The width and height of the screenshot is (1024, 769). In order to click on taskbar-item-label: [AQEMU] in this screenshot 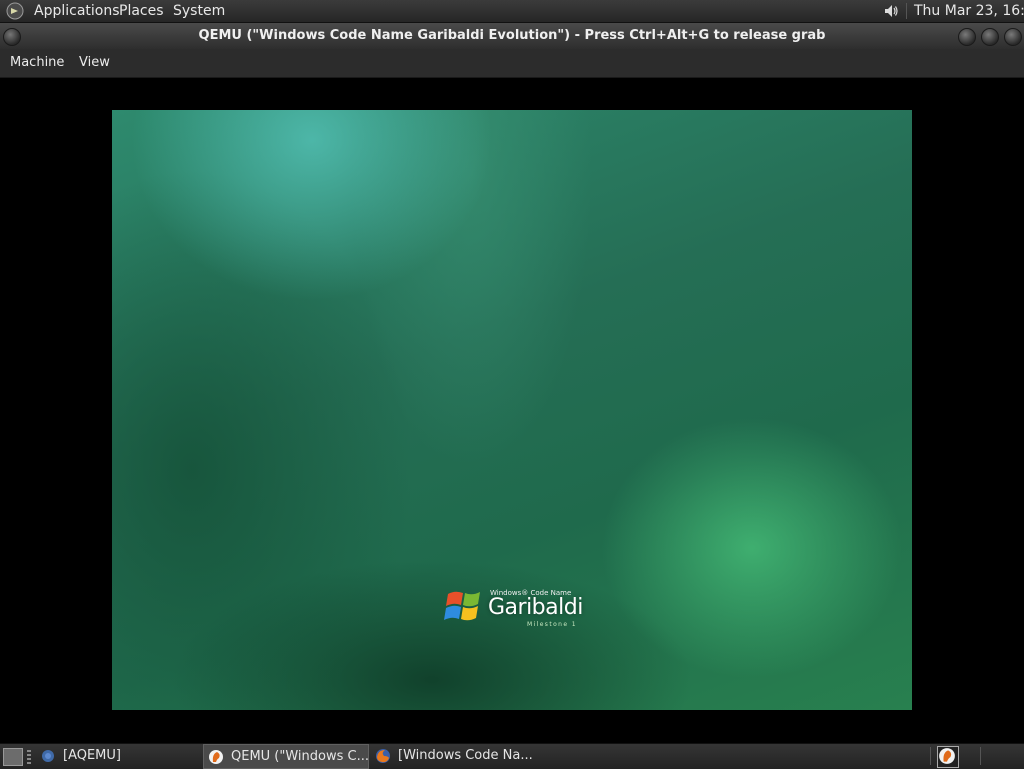, I will do `click(92, 755)`.